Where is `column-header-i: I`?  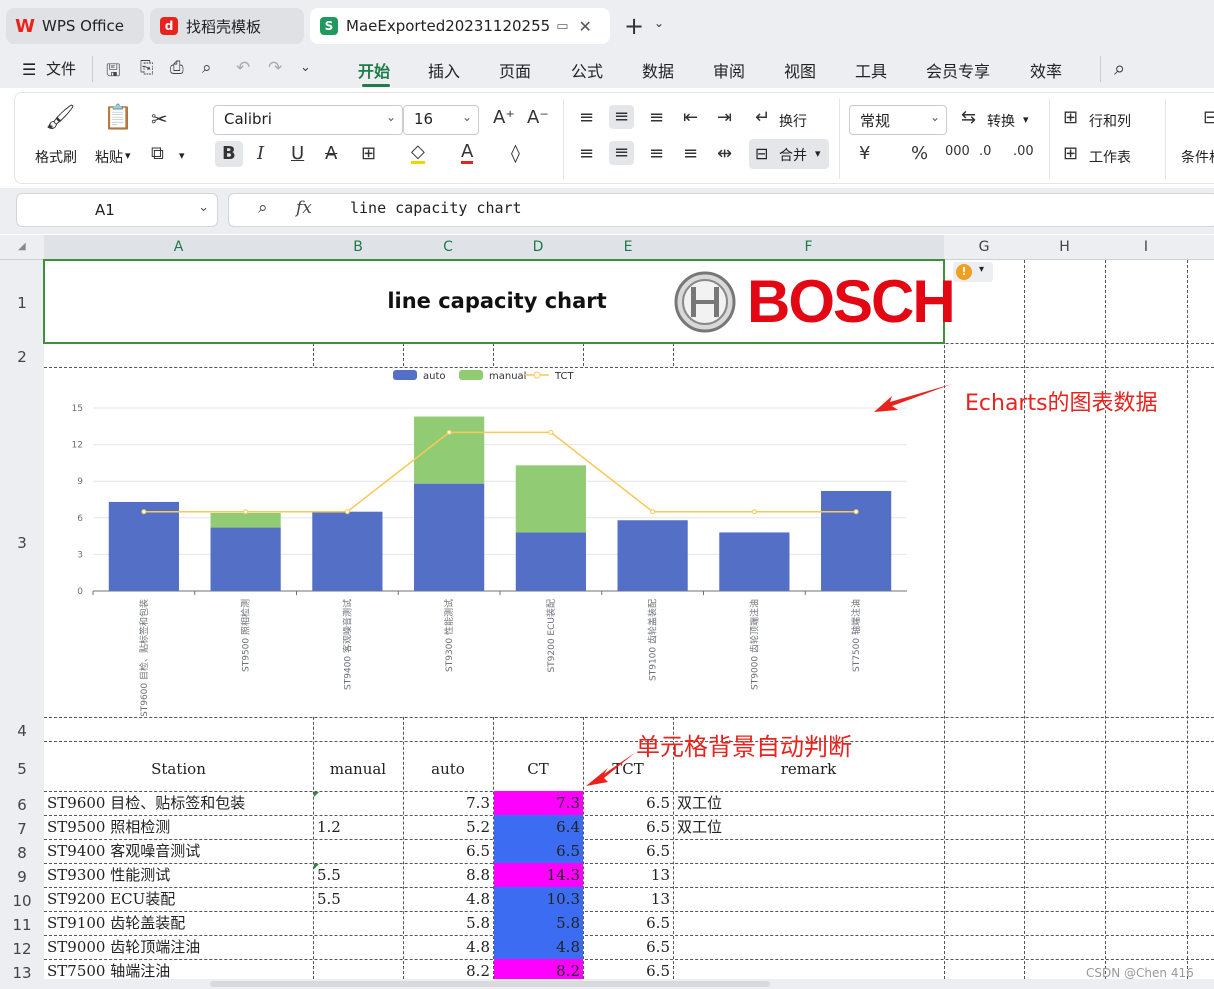
column-header-i: I is located at coordinates (1146, 247).